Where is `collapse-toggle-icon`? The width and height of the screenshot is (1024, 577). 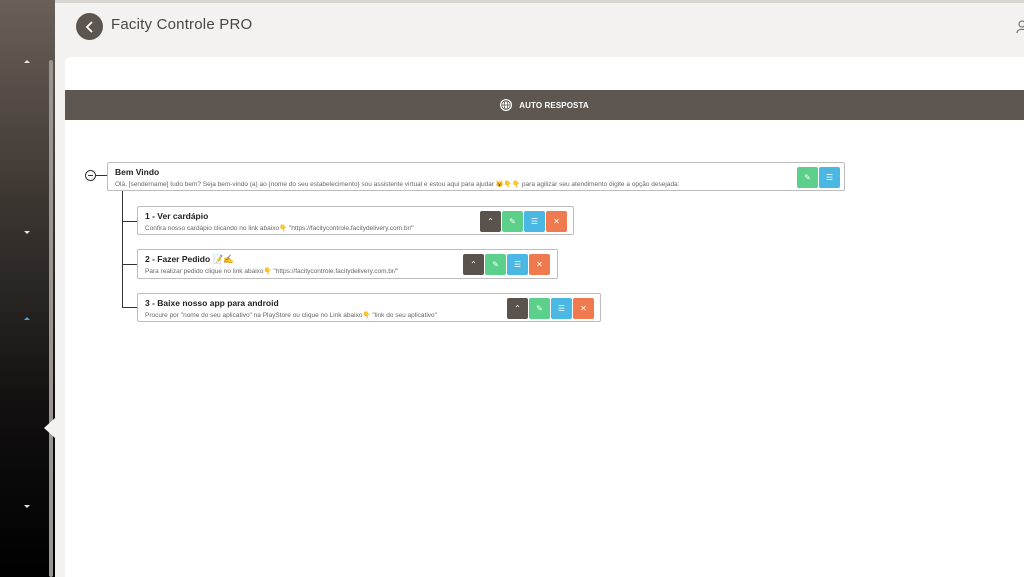
collapse-toggle-icon is located at coordinates (90, 175).